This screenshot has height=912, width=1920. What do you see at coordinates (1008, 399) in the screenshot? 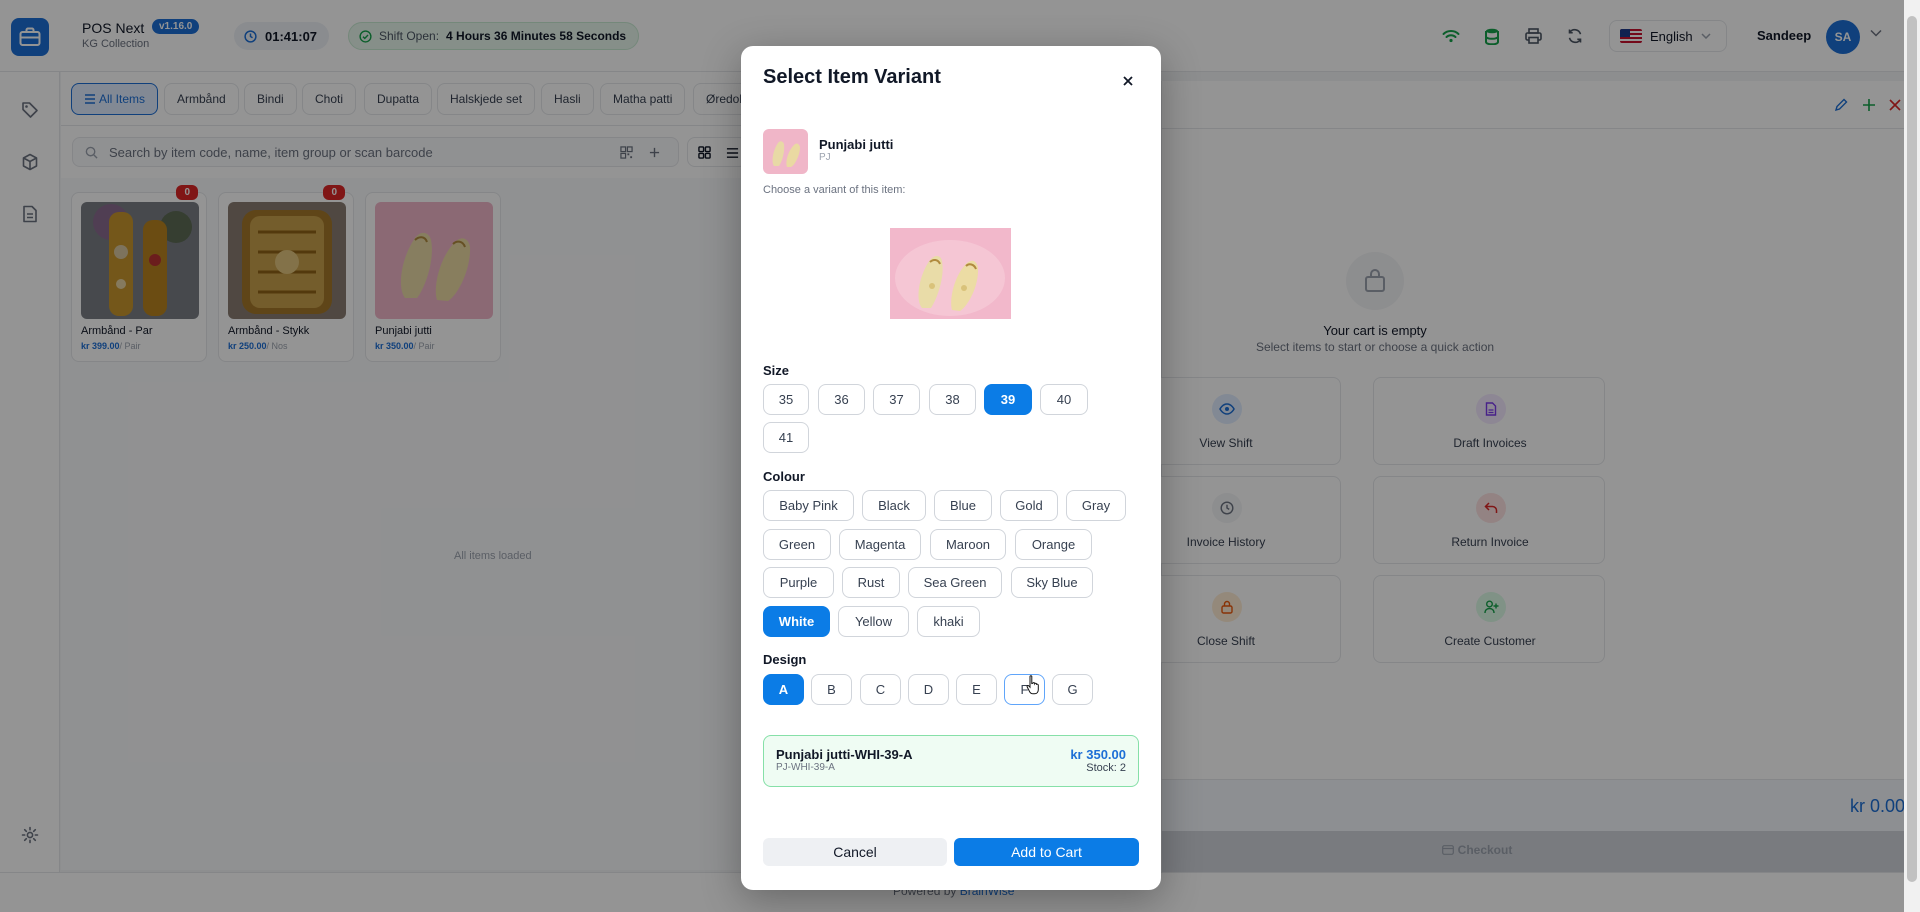
I see `size-option-39: 39` at bounding box center [1008, 399].